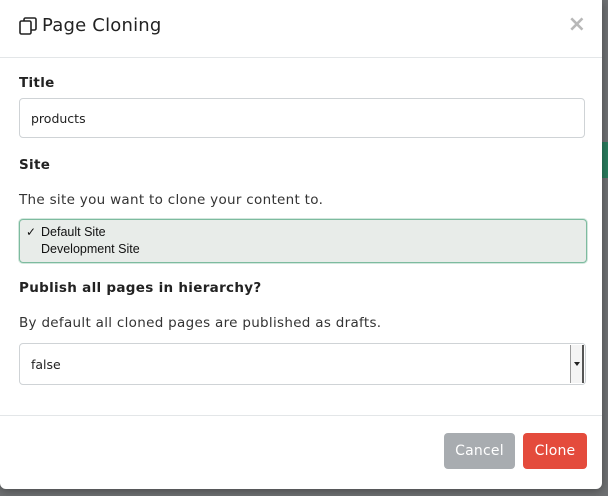 This screenshot has height=496, width=608. What do you see at coordinates (102, 25) in the screenshot?
I see `dialog-title: Page Cloning` at bounding box center [102, 25].